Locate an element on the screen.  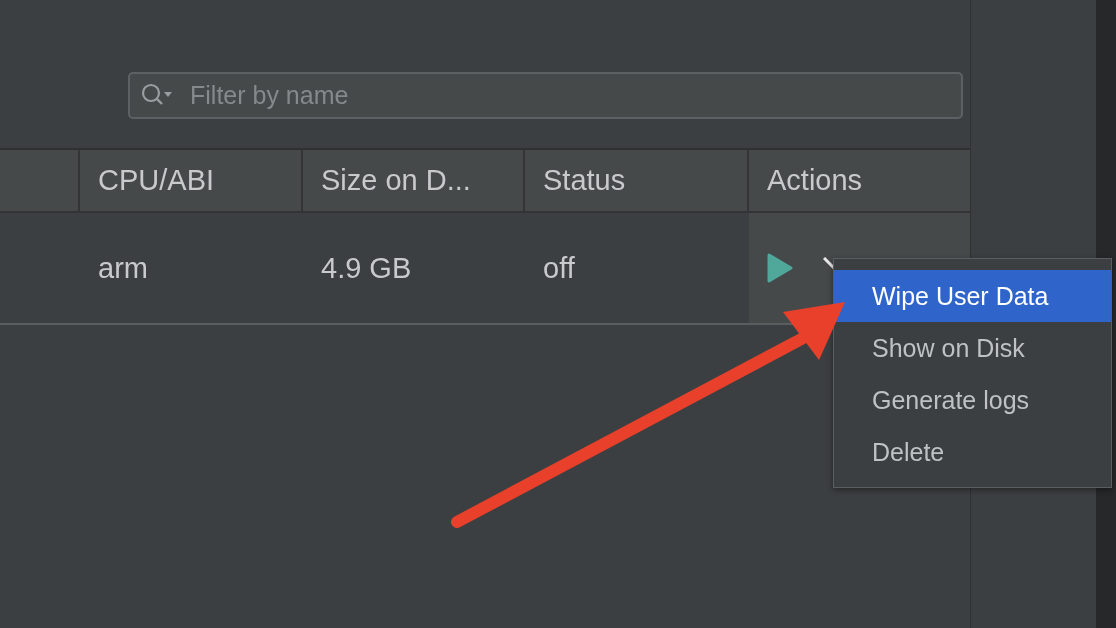
menu-item: Show on Disk is located at coordinates (972, 348).